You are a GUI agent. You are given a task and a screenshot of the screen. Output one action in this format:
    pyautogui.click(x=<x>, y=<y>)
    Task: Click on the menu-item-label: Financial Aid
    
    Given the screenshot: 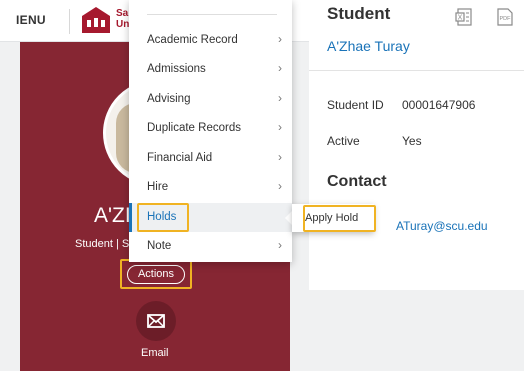 What is the action you would take?
    pyautogui.click(x=180, y=158)
    